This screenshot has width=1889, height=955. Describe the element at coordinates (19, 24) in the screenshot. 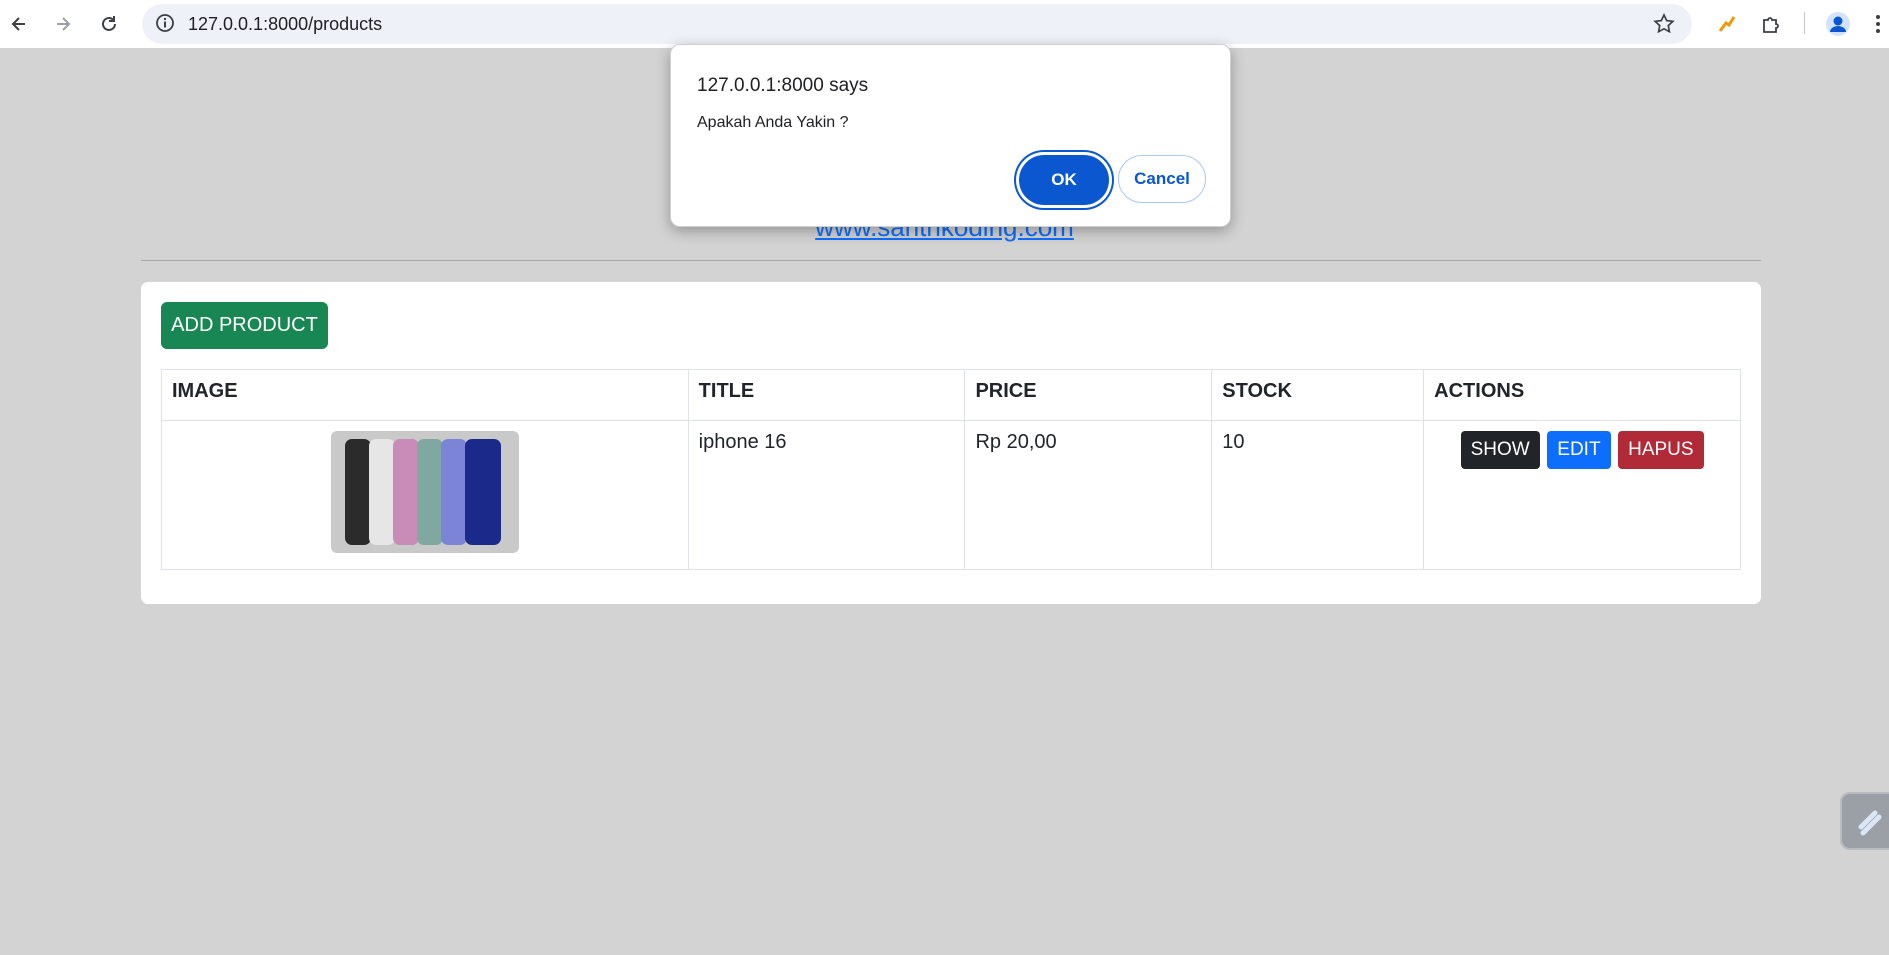

I see `back-icon` at that location.